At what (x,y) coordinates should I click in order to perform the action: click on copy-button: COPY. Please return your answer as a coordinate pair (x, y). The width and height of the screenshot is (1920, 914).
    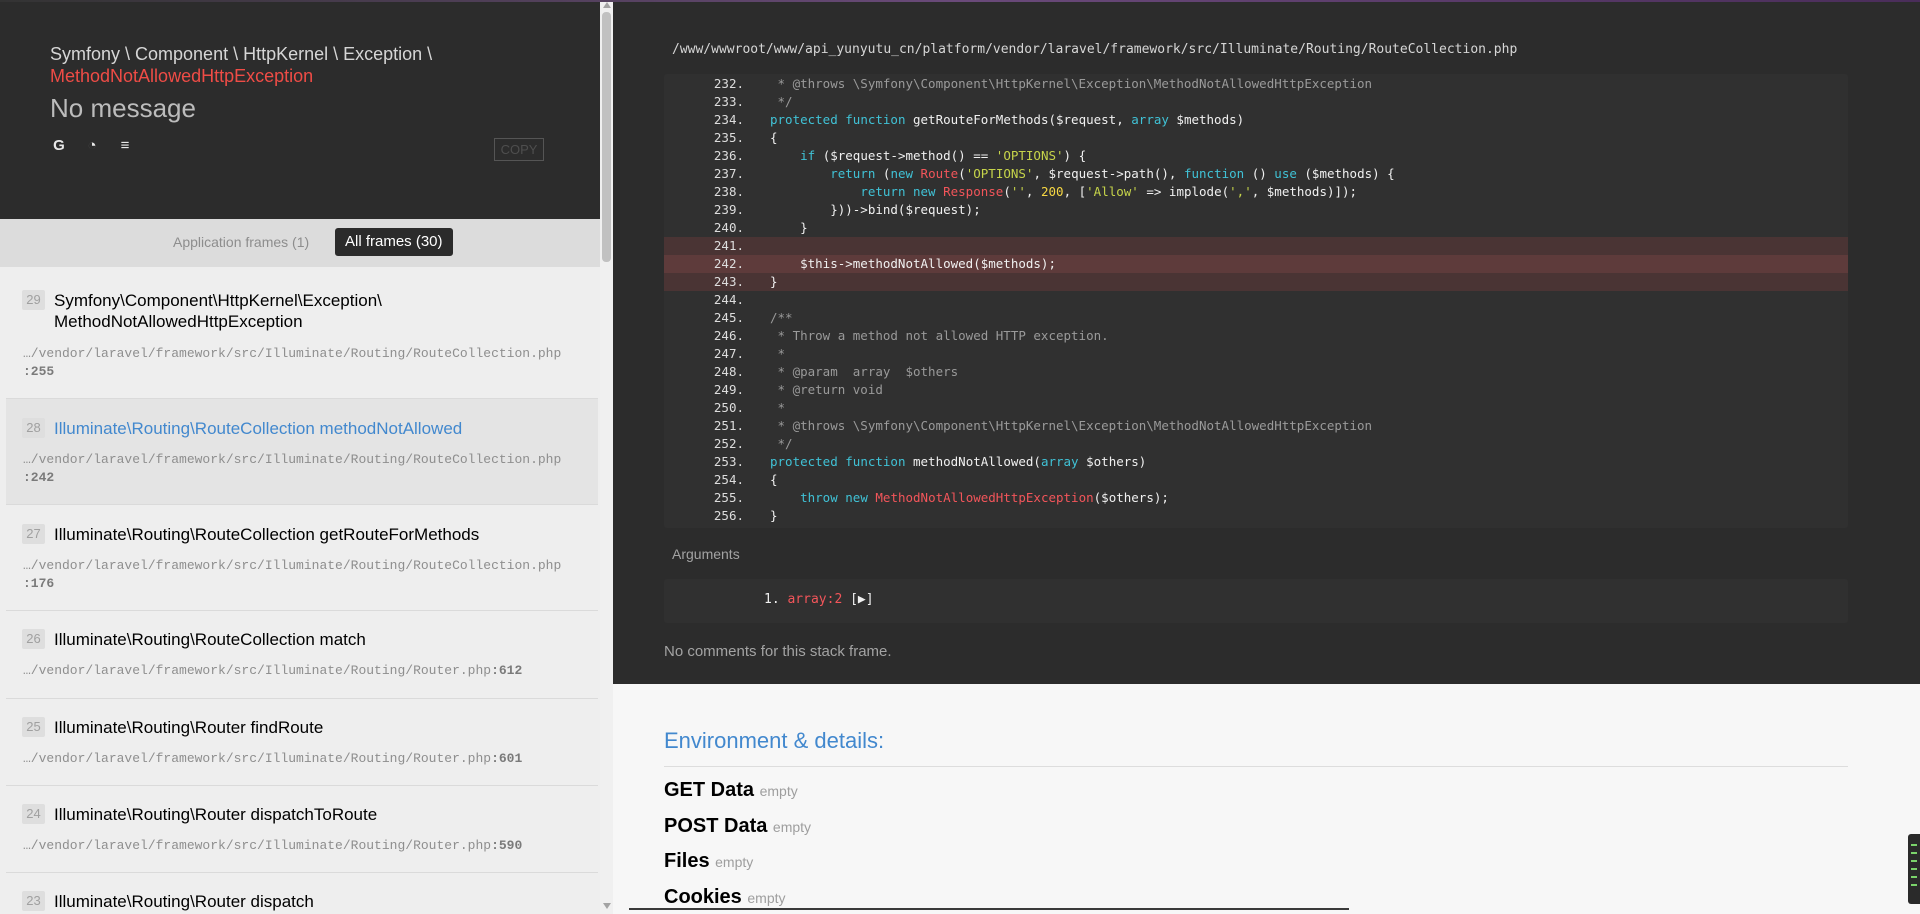
    Looking at the image, I should click on (519, 149).